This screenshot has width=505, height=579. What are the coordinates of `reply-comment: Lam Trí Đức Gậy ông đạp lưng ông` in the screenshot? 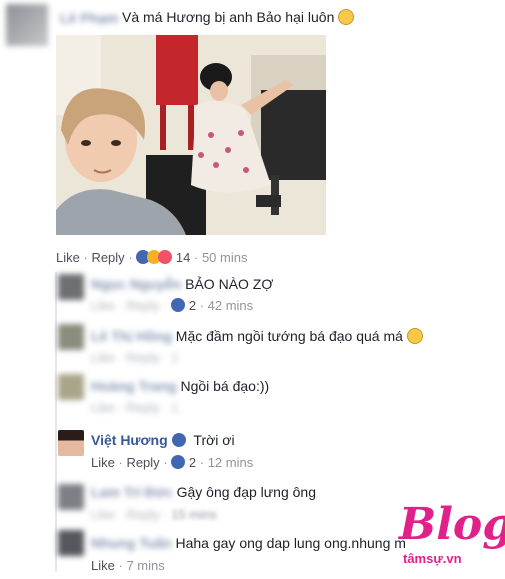 It's located at (203, 492).